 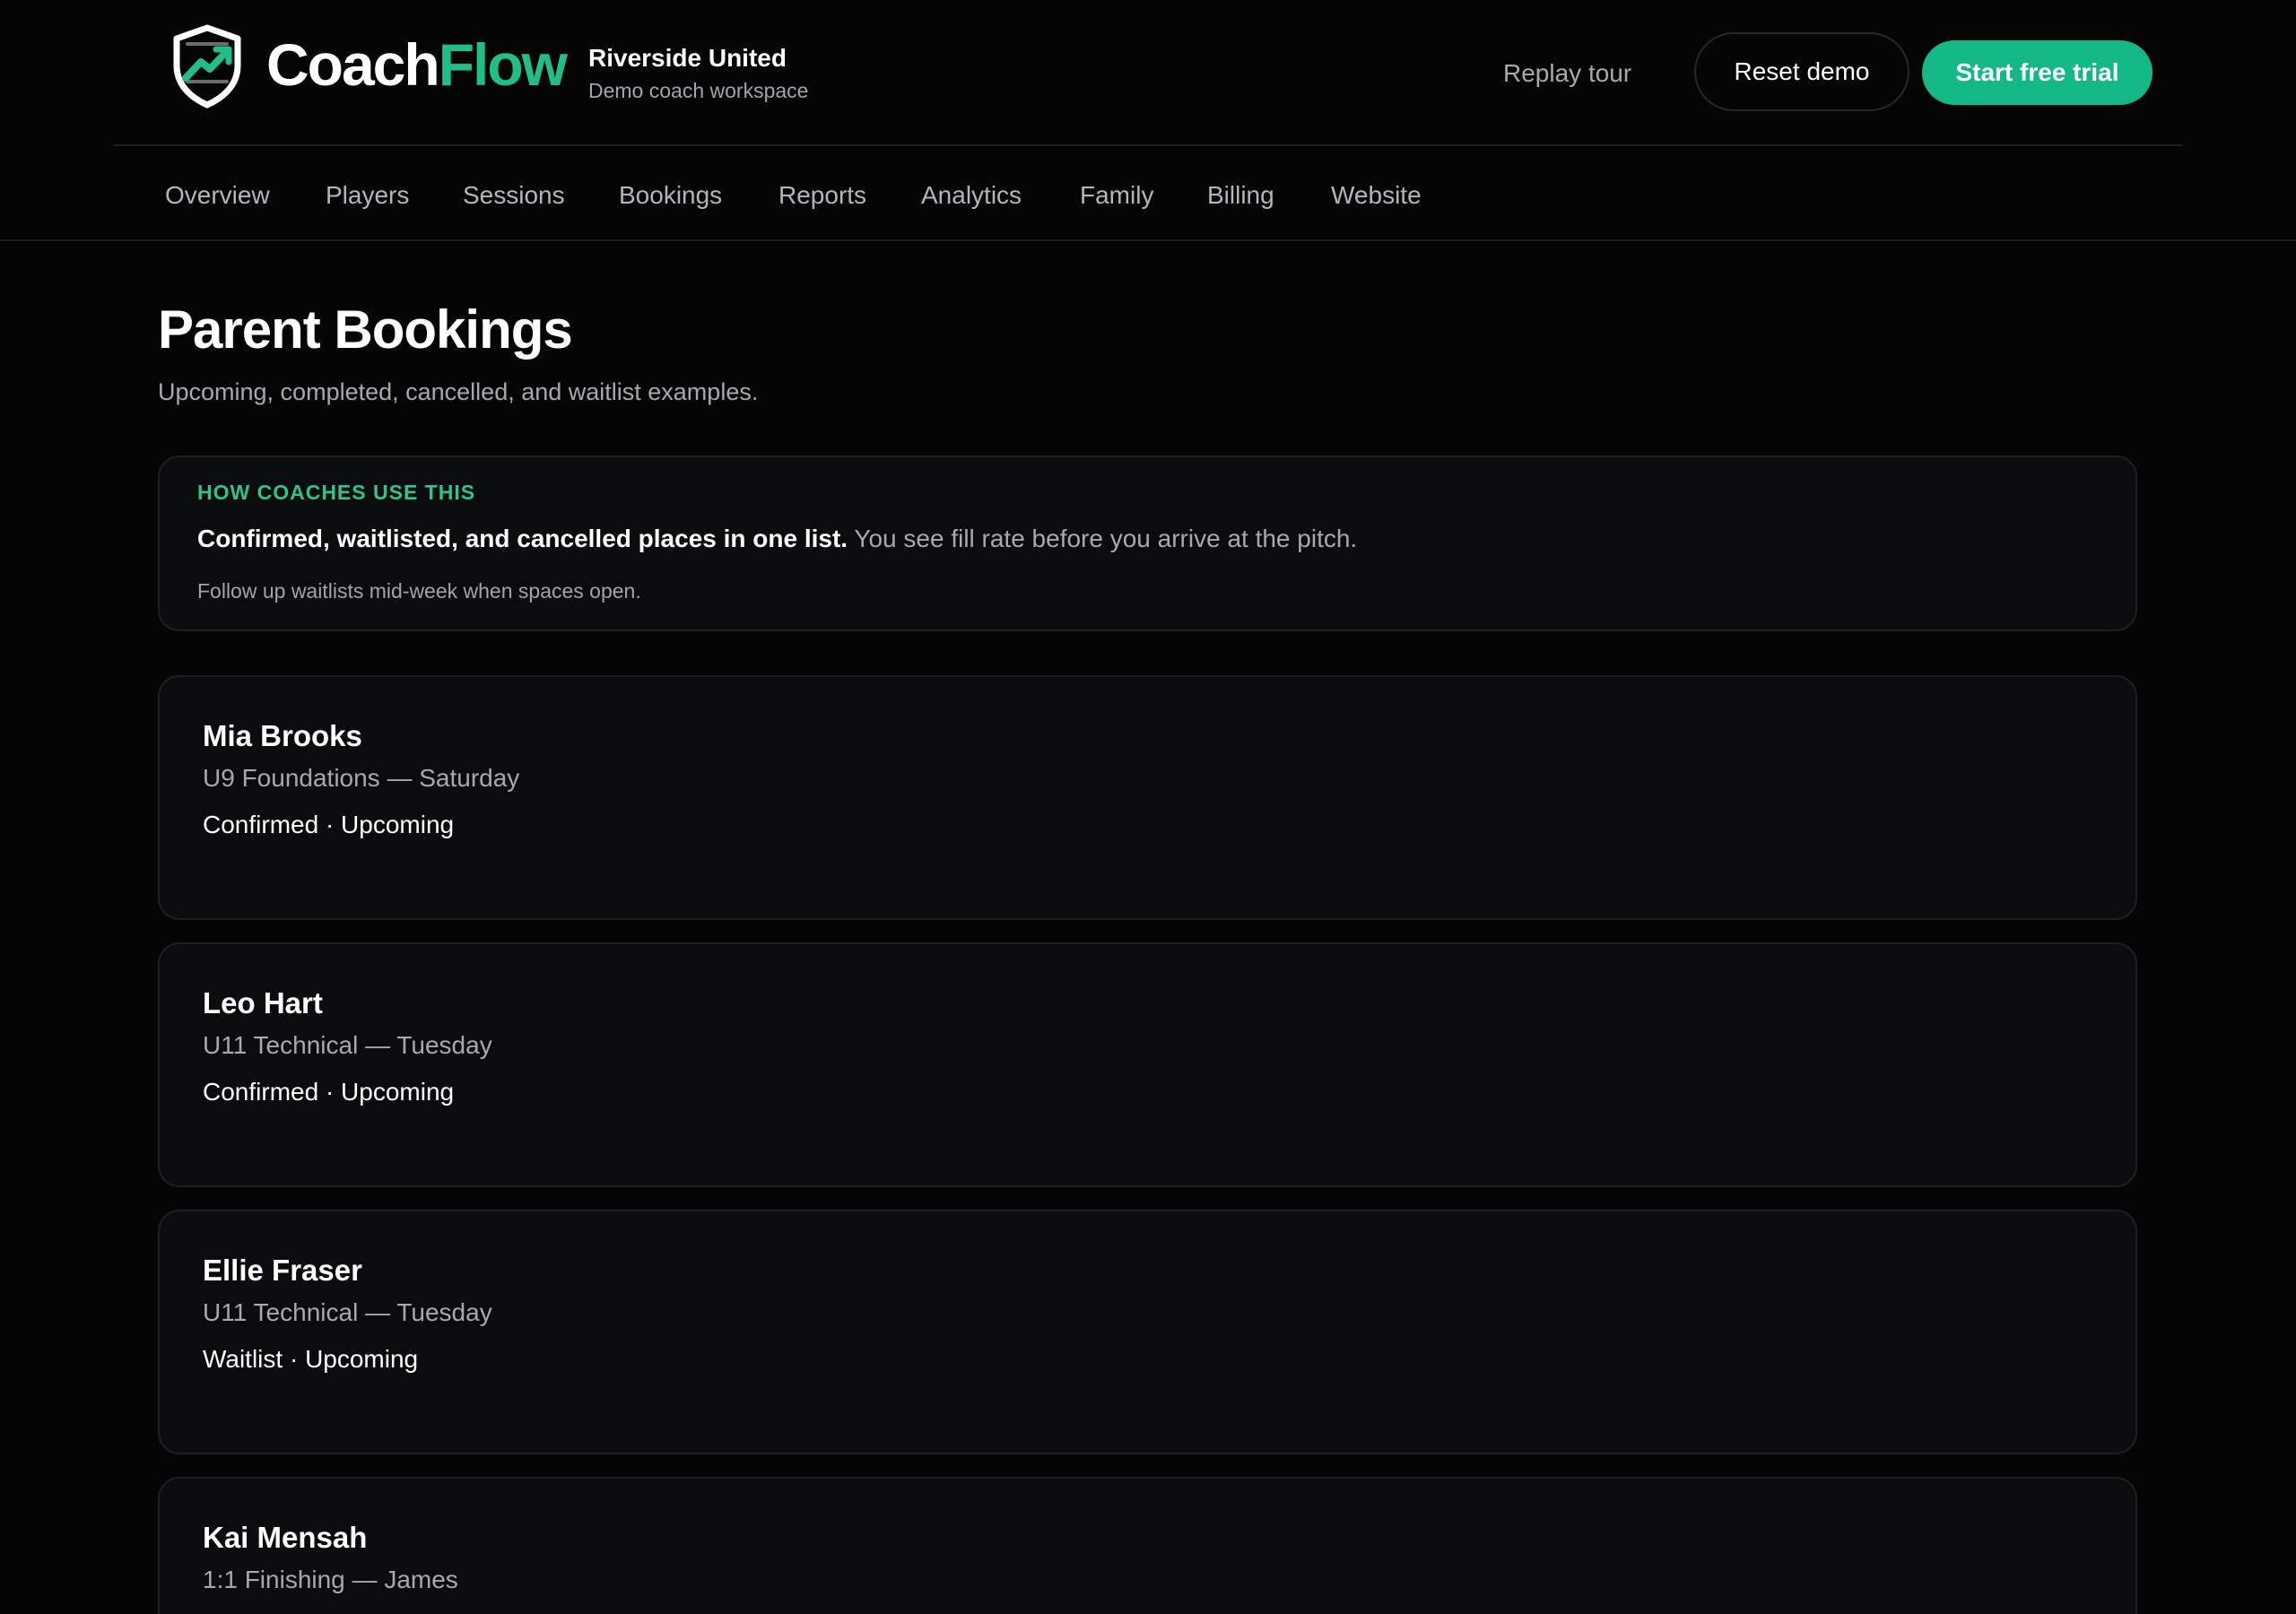 I want to click on nav-item-website: Website, so click(x=1376, y=195).